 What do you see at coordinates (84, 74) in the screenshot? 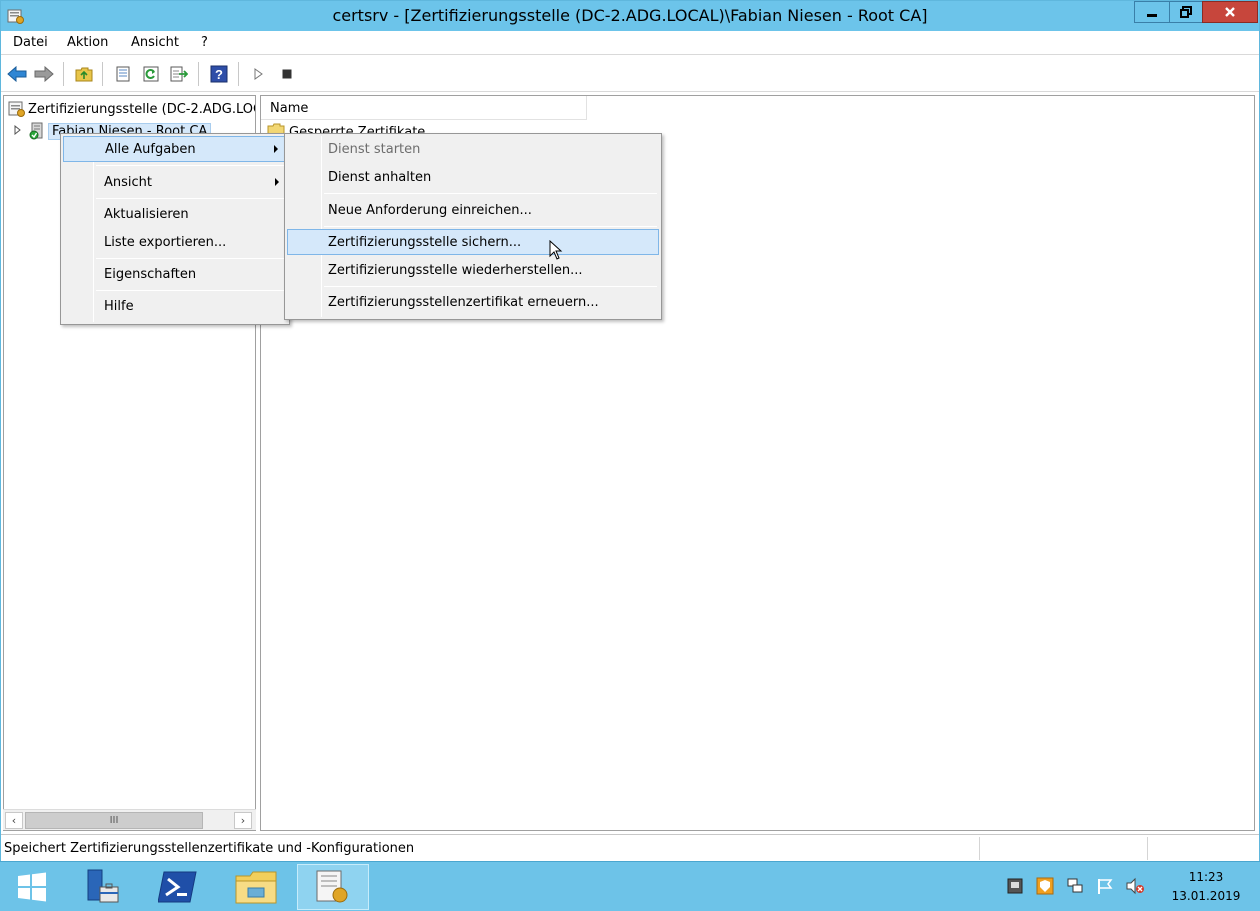
I see `up-folder-icon` at bounding box center [84, 74].